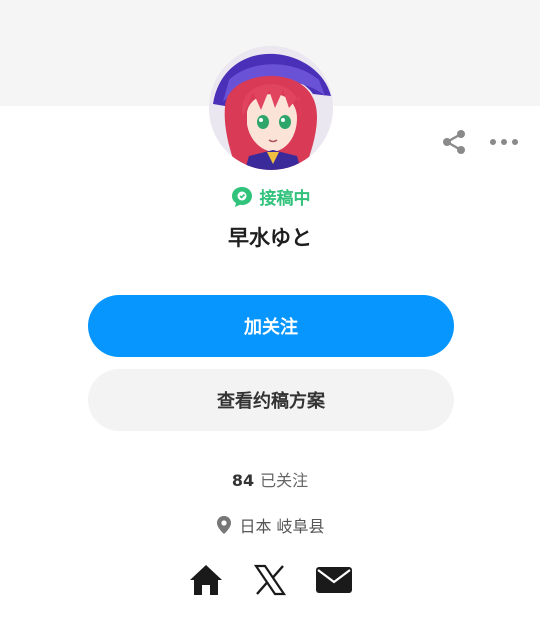 This screenshot has width=540, height=631. What do you see at coordinates (243, 480) in the screenshot?
I see `following-count: 84` at bounding box center [243, 480].